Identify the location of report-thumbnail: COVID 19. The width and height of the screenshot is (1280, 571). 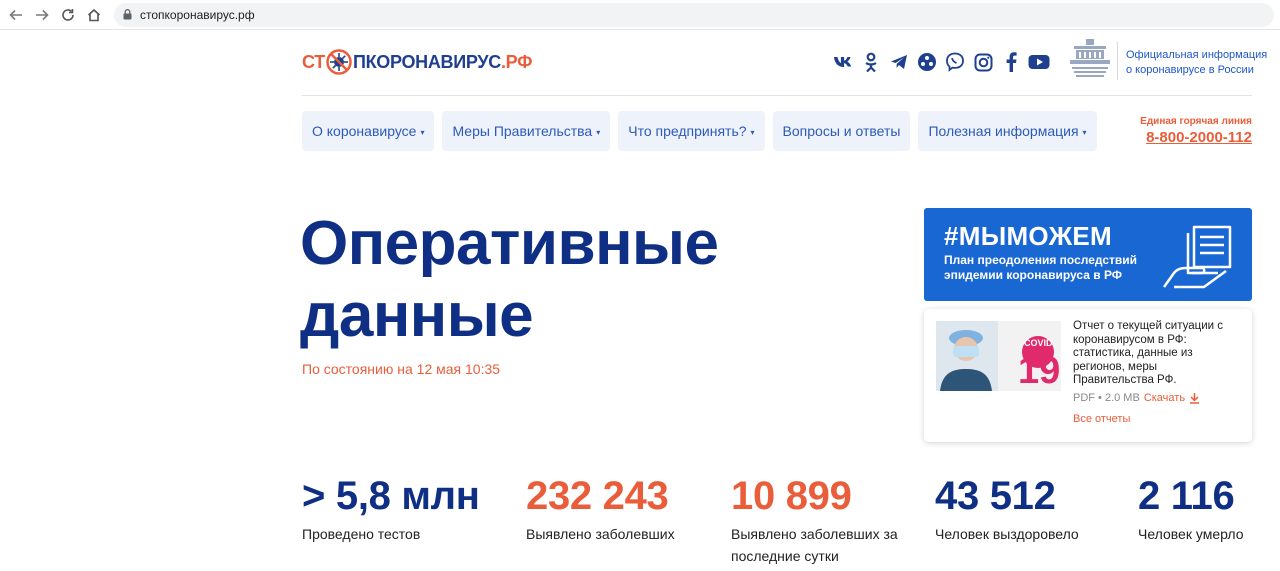
(998, 356).